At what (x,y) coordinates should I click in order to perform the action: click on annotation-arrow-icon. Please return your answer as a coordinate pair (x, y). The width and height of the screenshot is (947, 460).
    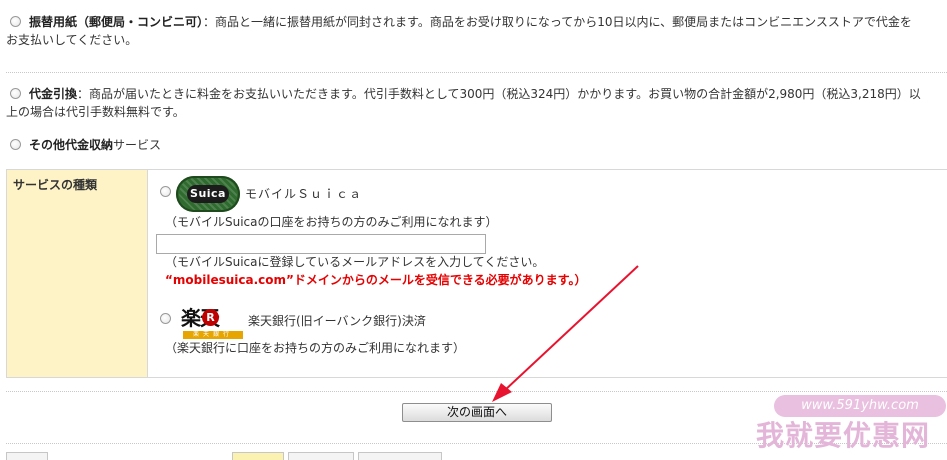
    Looking at the image, I should click on (565, 333).